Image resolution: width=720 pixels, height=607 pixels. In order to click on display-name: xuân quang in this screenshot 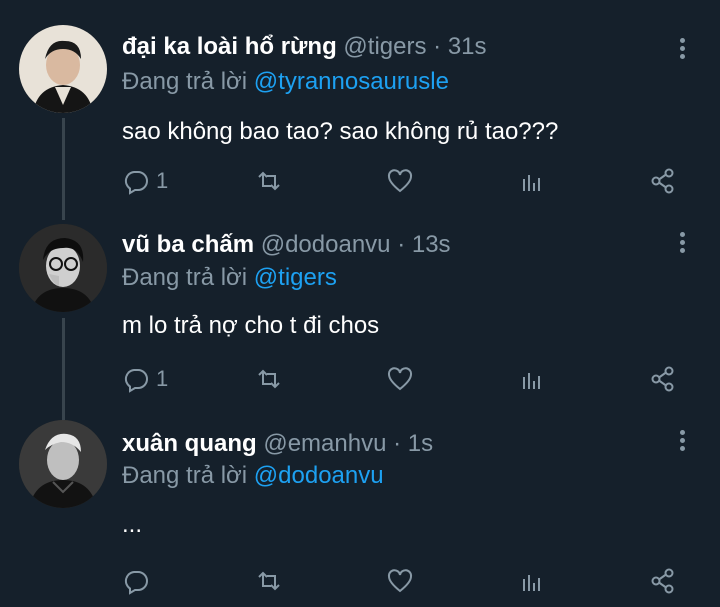, I will do `click(189, 443)`.